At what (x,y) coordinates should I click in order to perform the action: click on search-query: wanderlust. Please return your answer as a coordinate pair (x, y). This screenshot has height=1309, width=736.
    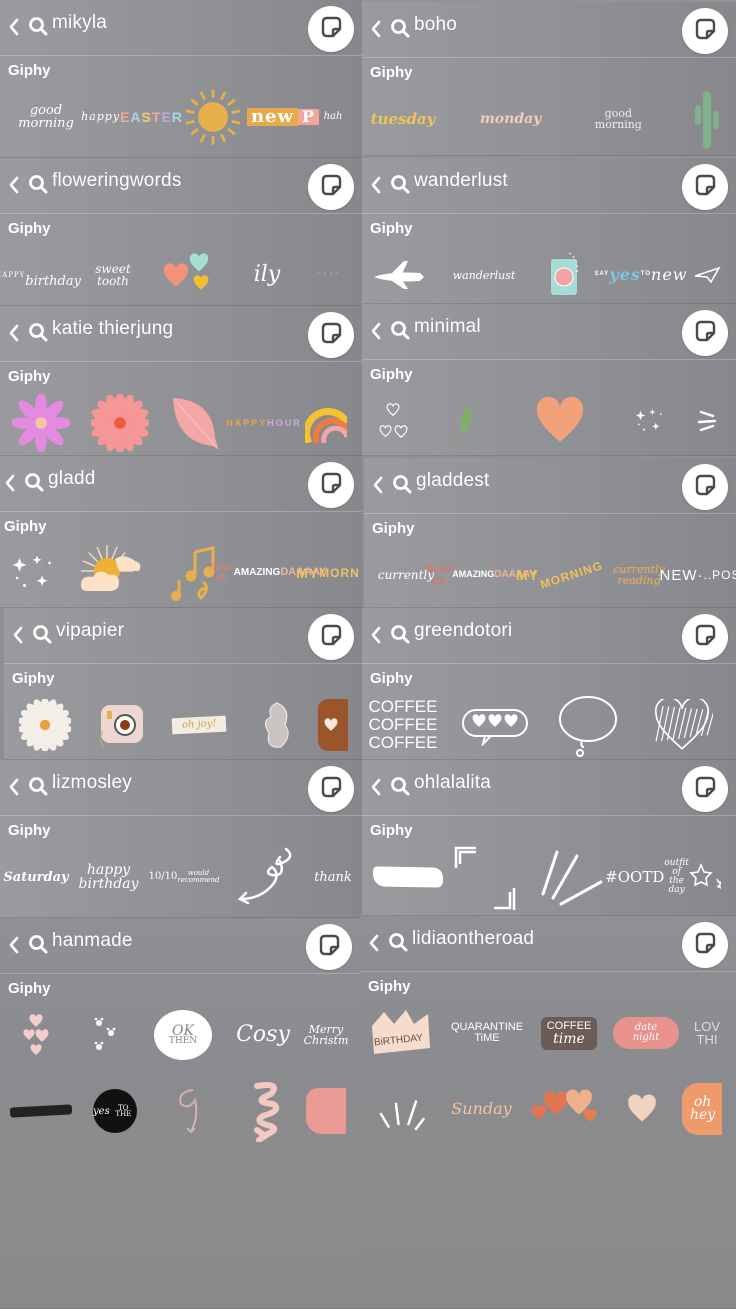
    Looking at the image, I should click on (461, 181).